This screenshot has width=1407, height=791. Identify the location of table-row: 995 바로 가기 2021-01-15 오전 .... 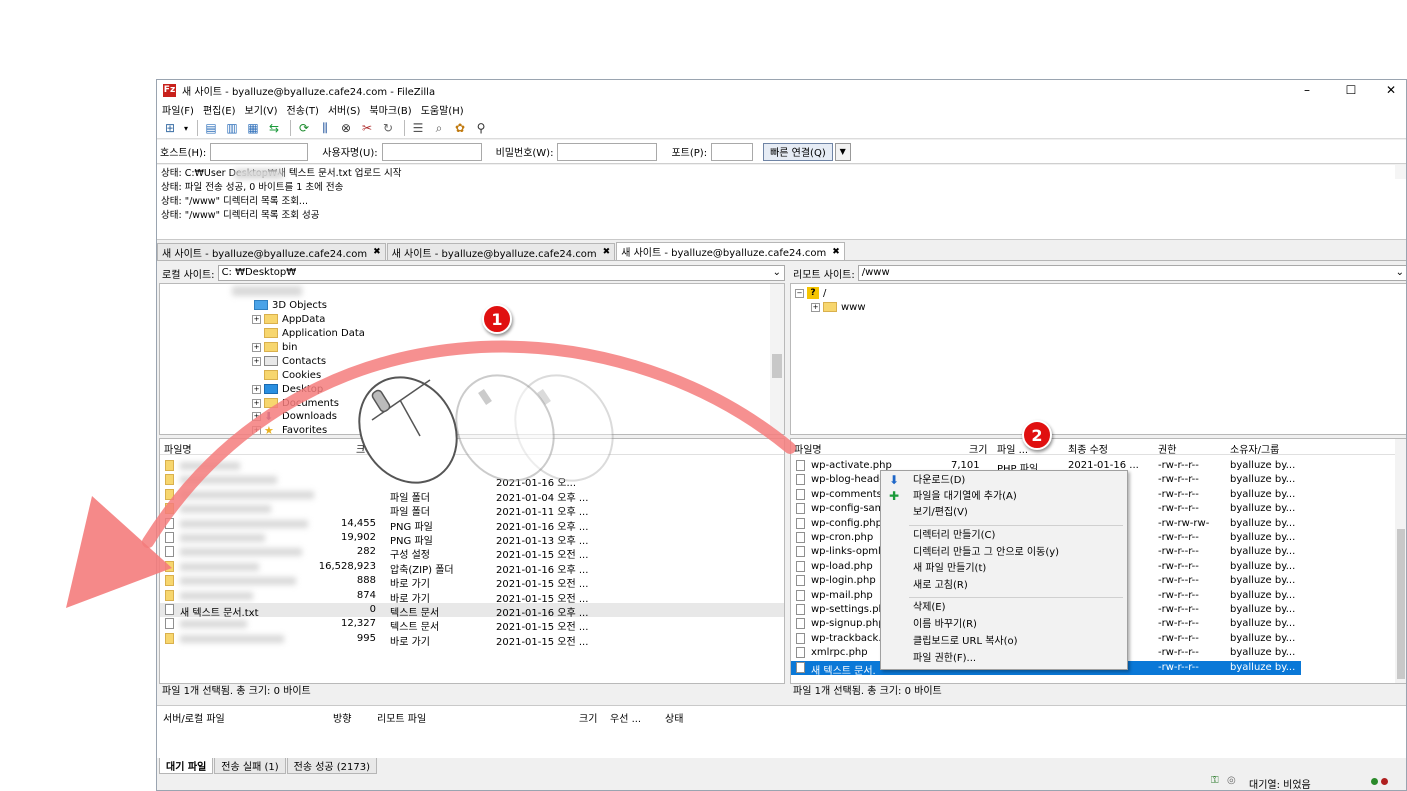
(472, 640).